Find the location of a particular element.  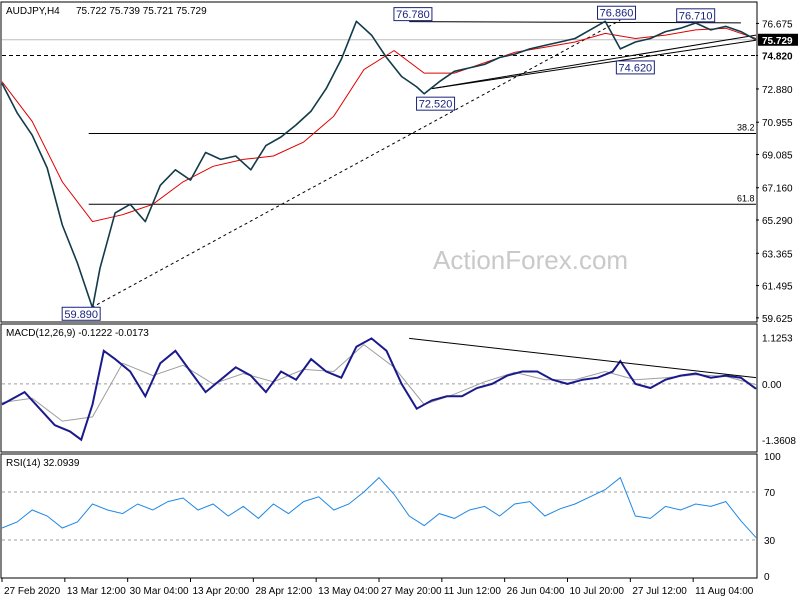

symbol-header: AUDJPY,H4 is located at coordinates (33, 11).